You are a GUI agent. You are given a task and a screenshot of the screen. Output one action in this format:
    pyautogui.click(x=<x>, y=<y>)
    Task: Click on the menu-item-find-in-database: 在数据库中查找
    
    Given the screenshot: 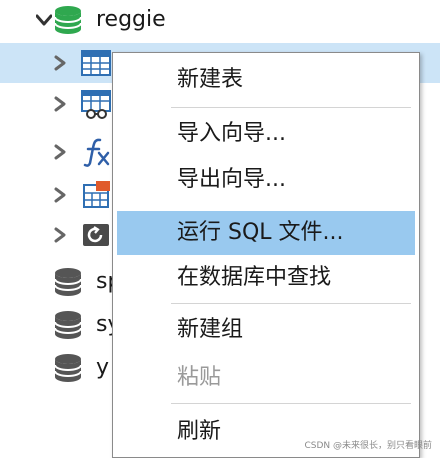 What is the action you would take?
    pyautogui.click(x=266, y=278)
    